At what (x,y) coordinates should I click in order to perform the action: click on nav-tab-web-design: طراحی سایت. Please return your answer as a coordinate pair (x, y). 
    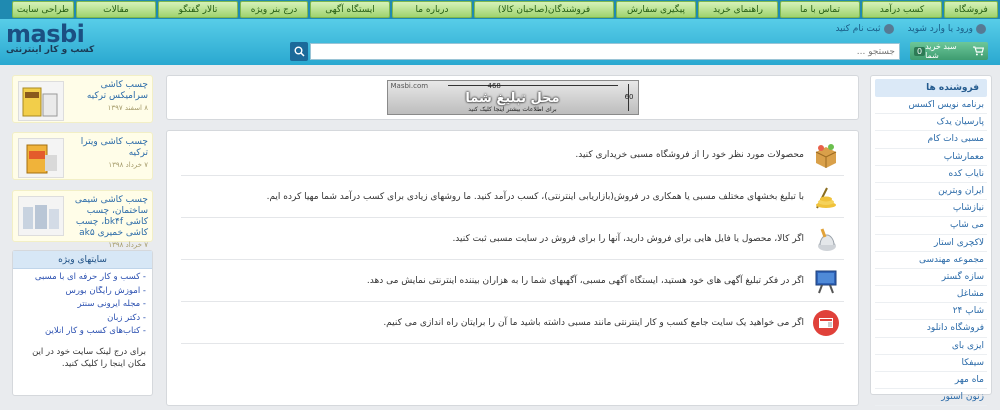
    Looking at the image, I should click on (43, 9).